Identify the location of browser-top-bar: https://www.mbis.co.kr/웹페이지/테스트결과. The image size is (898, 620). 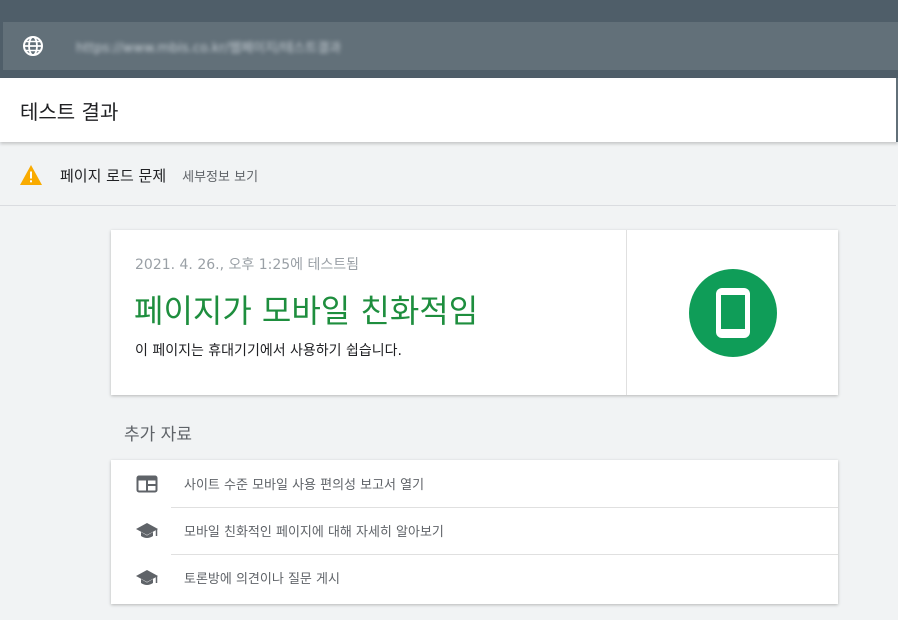
(449, 39).